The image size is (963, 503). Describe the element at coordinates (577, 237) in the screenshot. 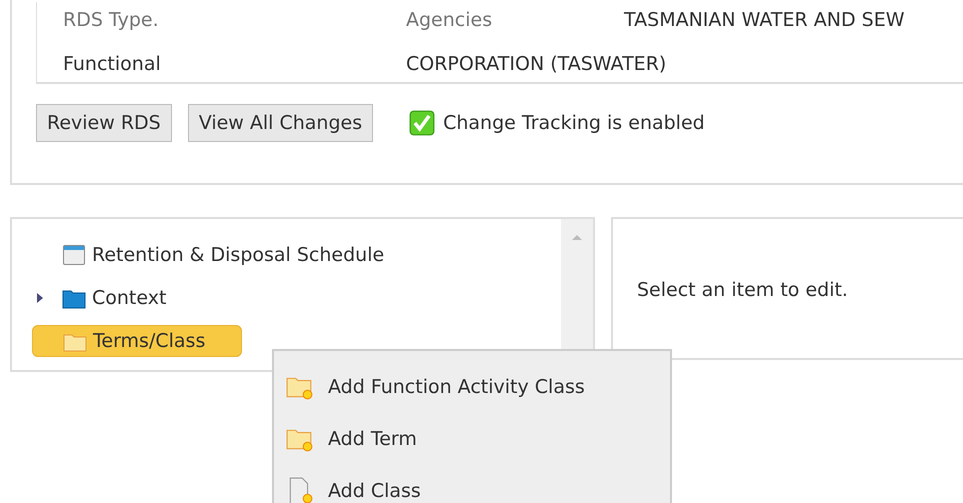

I see `scroll-up-icon` at that location.